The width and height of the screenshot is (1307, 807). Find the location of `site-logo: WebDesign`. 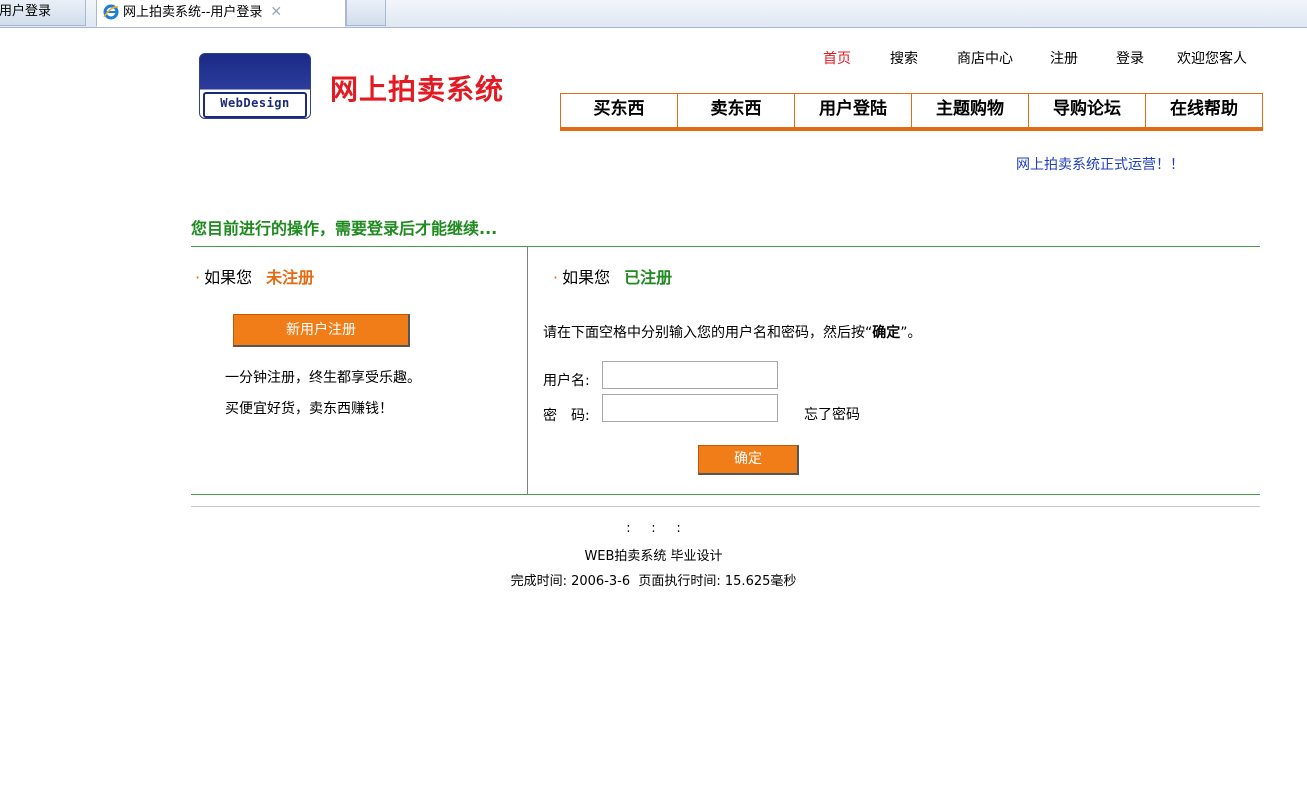

site-logo: WebDesign is located at coordinates (255, 86).